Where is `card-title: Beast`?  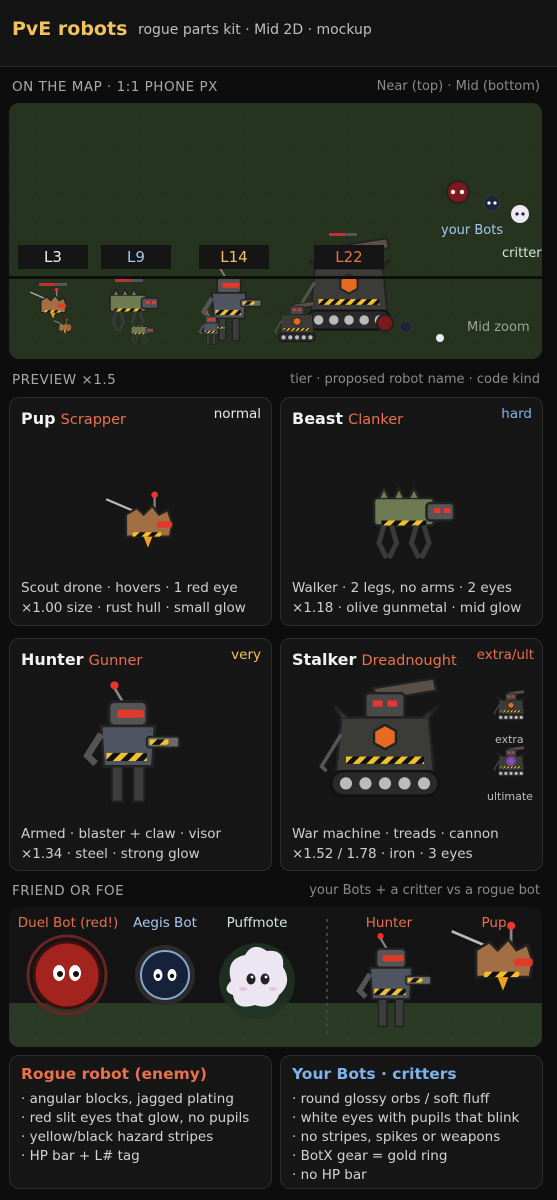
card-title: Beast is located at coordinates (318, 418).